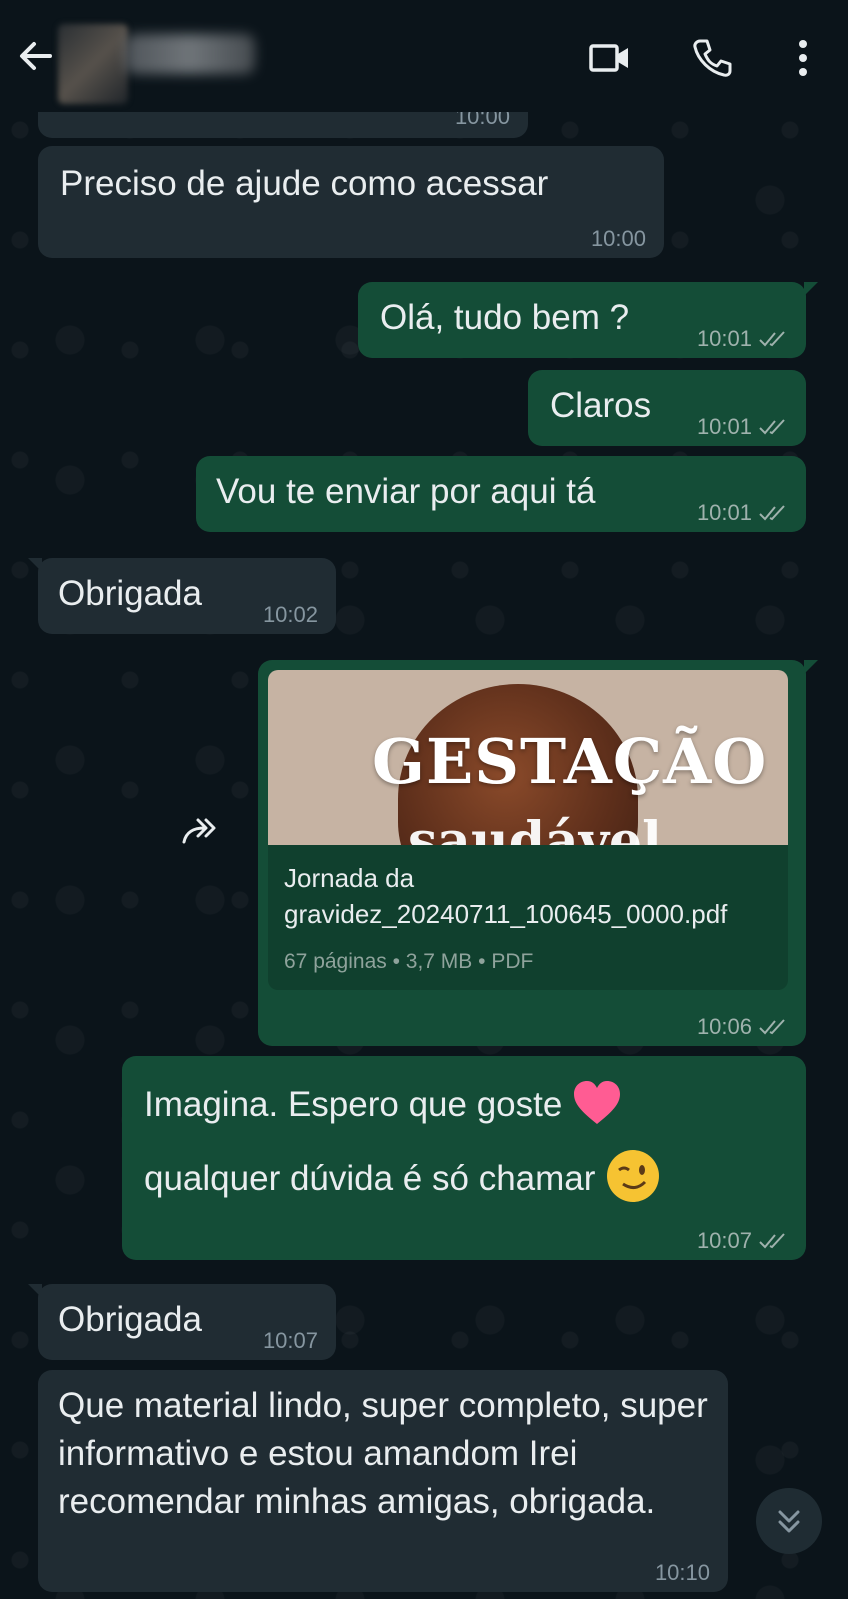 The height and width of the screenshot is (1599, 848). I want to click on heart-emoji, so click(597, 1102).